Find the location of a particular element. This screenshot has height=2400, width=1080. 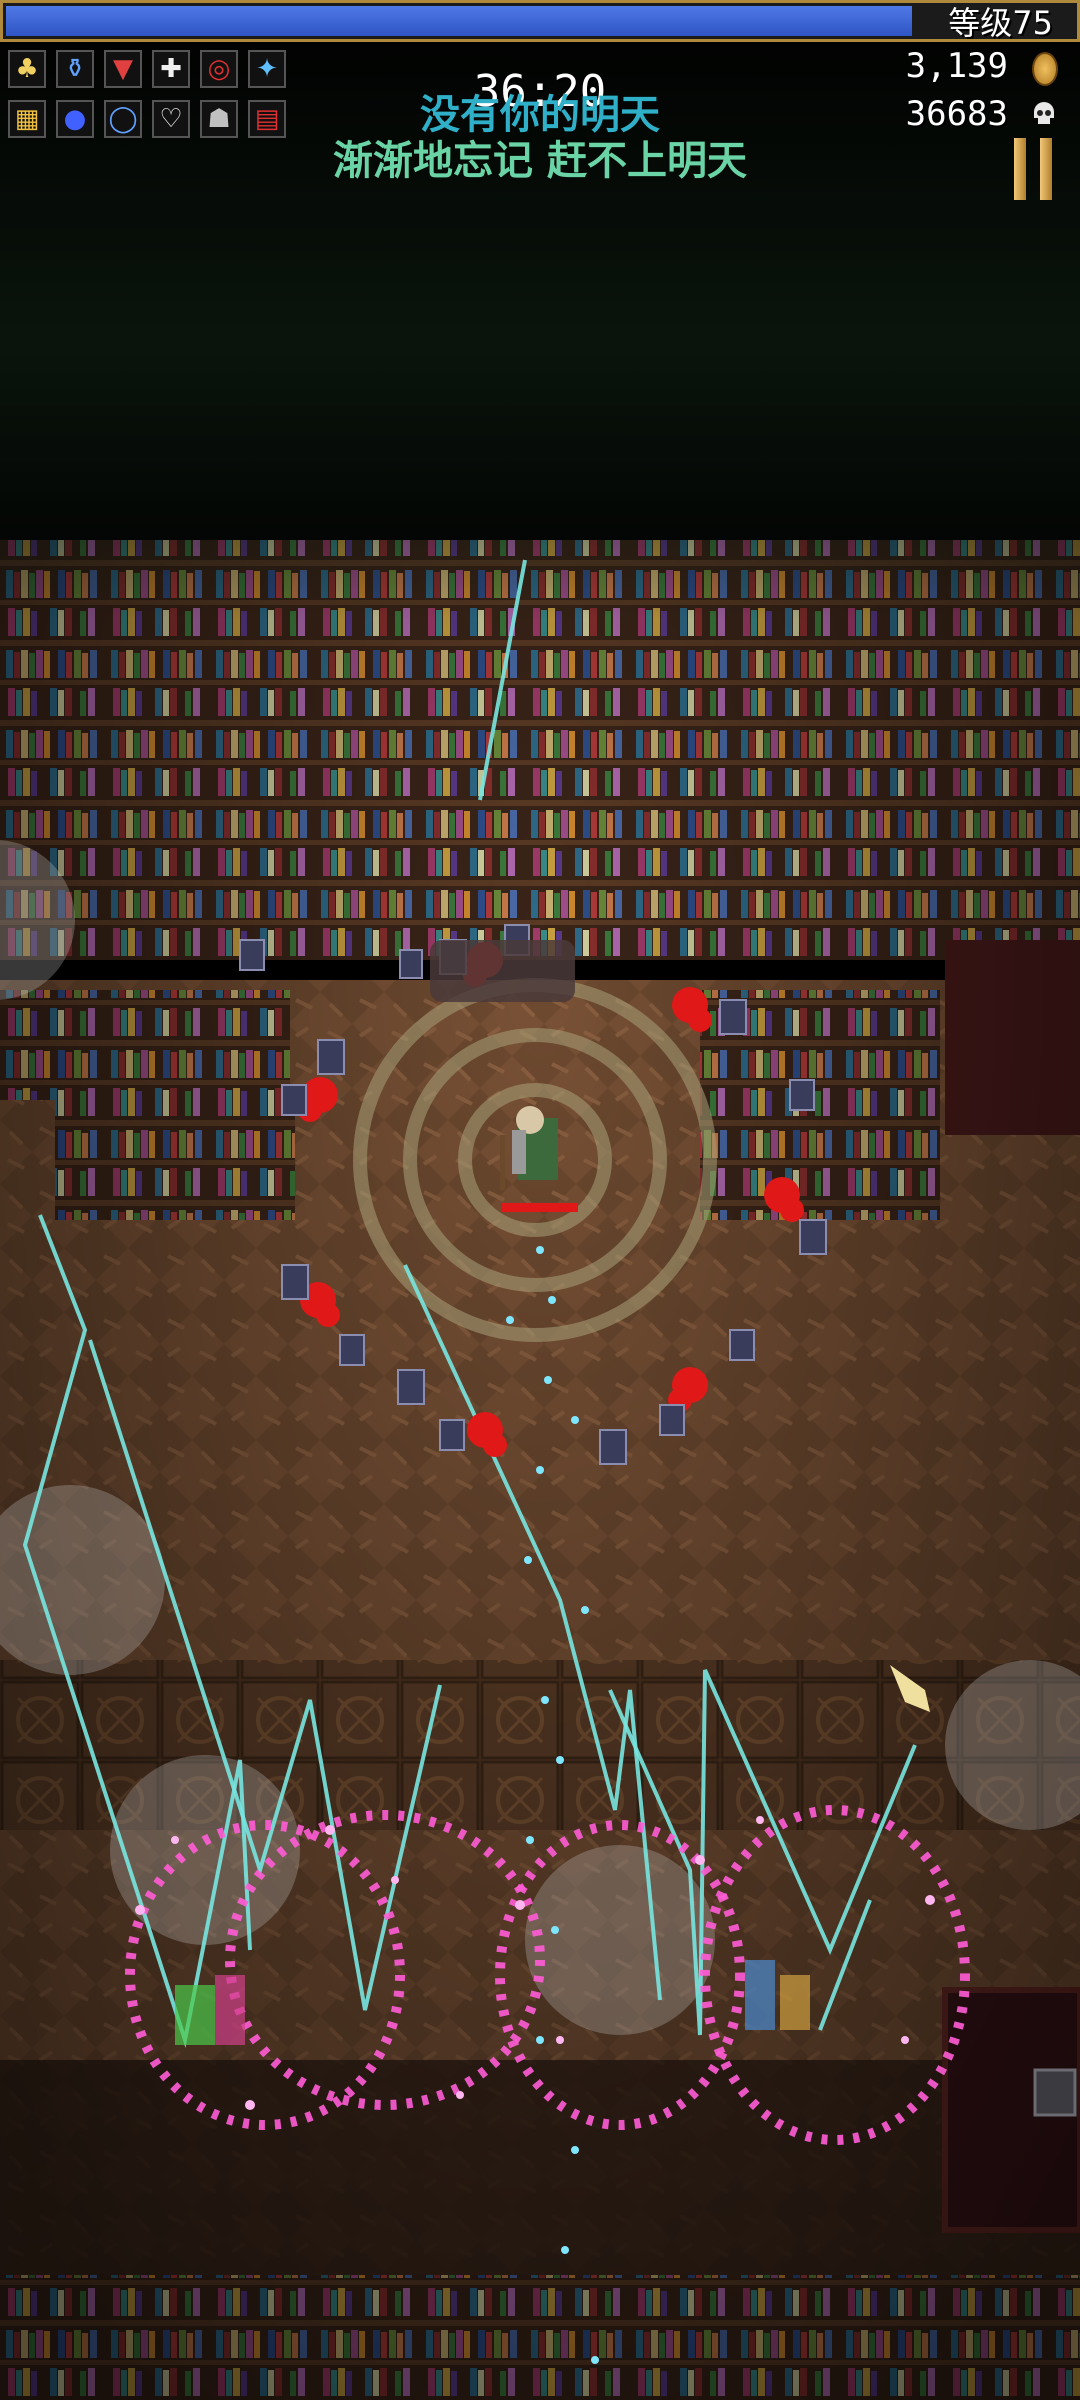

player-health-bar is located at coordinates (540, 1207).